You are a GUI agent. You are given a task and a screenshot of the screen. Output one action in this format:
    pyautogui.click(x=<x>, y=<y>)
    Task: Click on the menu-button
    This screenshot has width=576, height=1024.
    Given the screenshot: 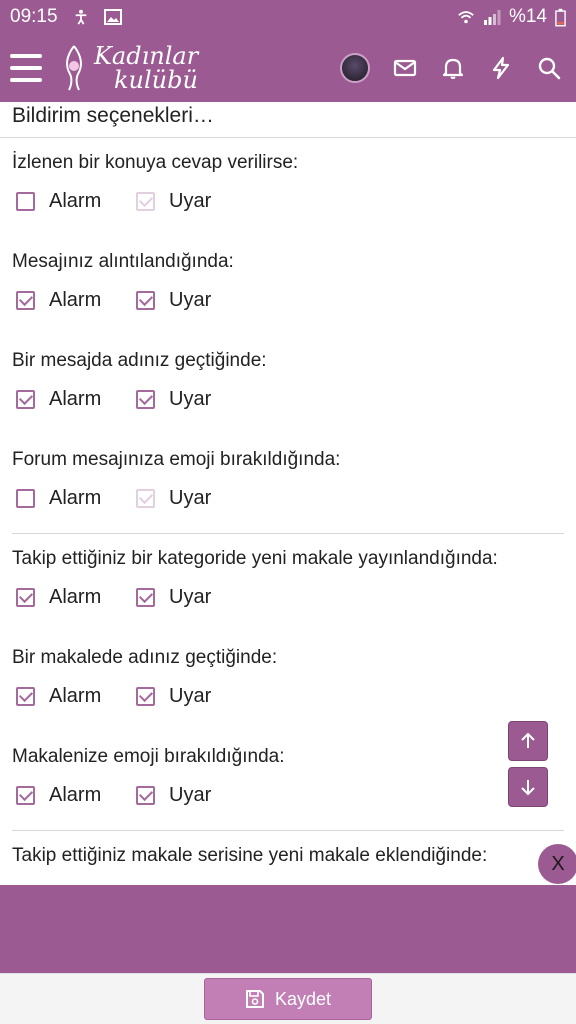 What is the action you would take?
    pyautogui.click(x=26, y=68)
    